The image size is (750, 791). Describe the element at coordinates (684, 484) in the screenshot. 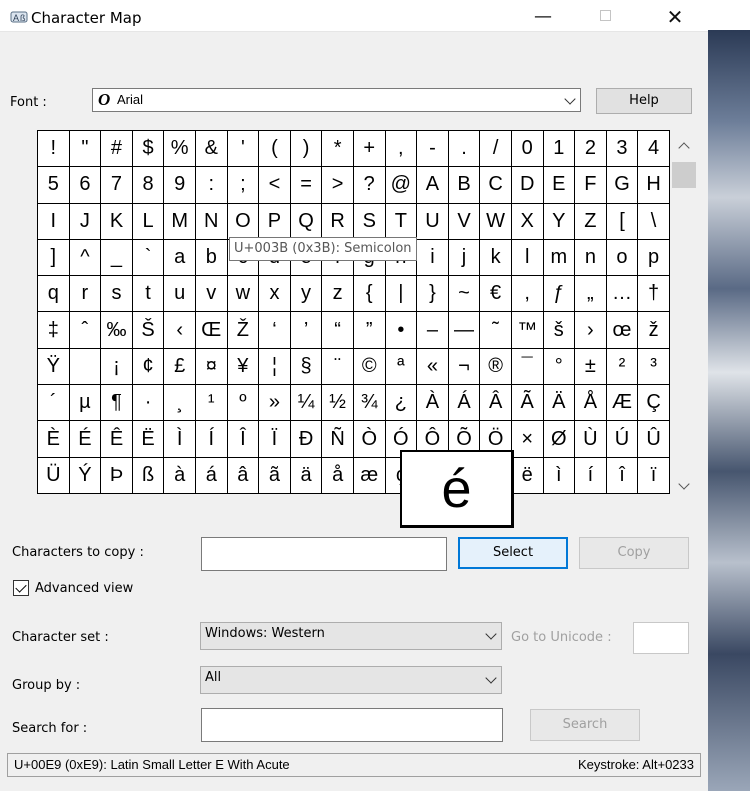

I see `scroll-down-icon` at that location.